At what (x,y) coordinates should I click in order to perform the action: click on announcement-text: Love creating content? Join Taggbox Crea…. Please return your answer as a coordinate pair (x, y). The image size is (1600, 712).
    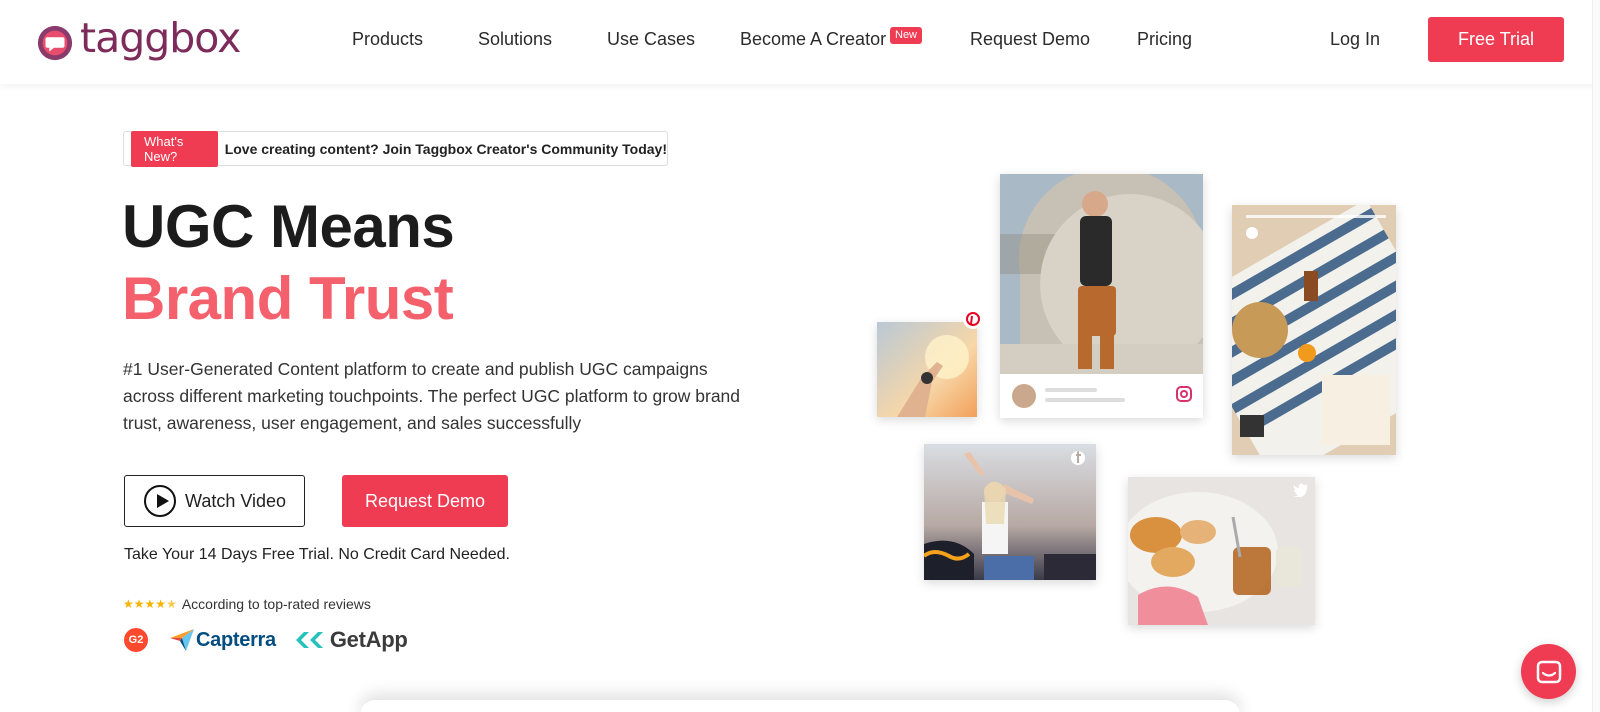
    Looking at the image, I should click on (446, 149).